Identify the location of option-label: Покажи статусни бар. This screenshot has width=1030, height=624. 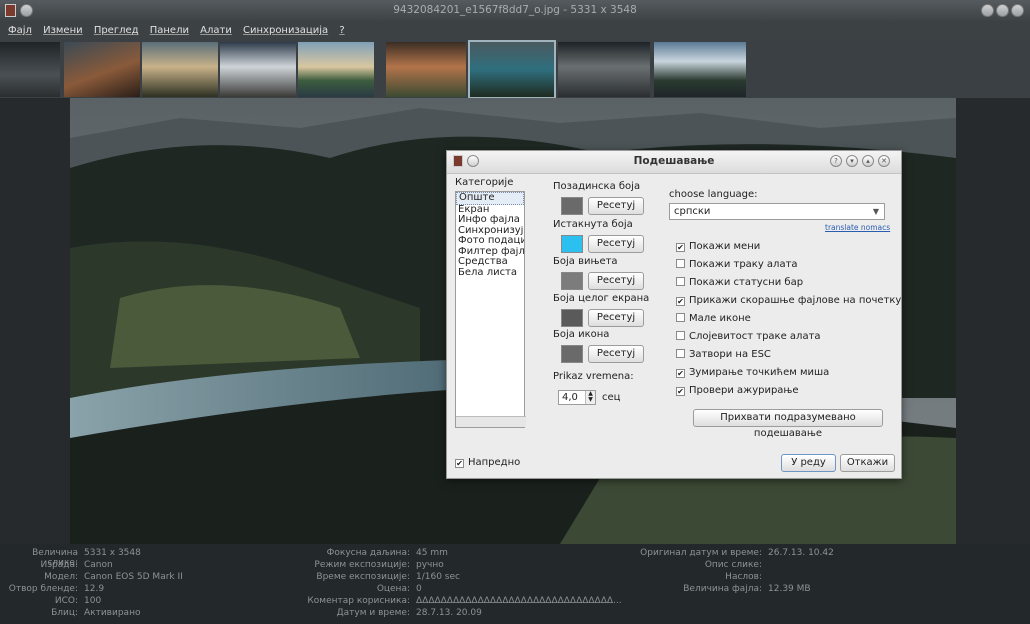
(746, 282).